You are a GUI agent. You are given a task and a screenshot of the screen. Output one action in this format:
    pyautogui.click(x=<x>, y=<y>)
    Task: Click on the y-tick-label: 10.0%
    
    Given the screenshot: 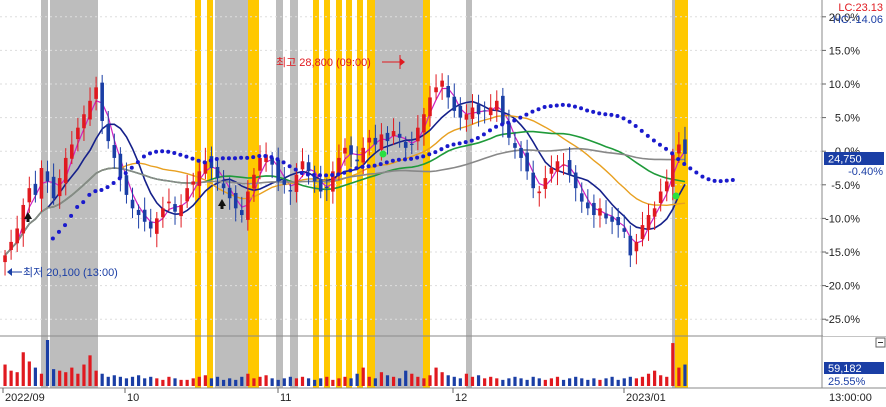 What is the action you would take?
    pyautogui.click(x=844, y=85)
    